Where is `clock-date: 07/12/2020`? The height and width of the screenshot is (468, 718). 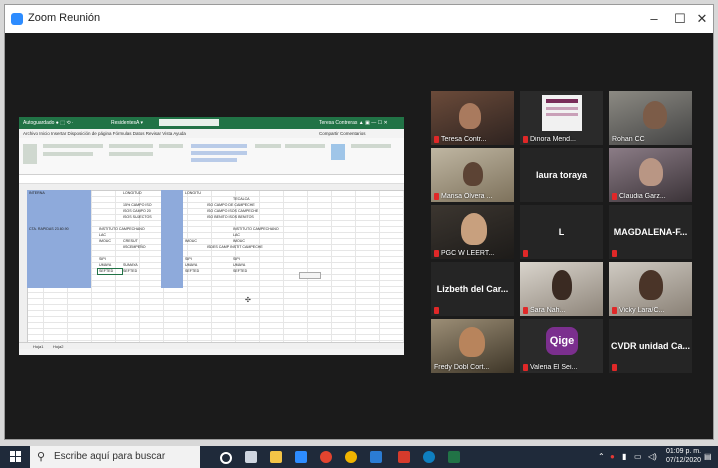 clock-date: 07/12/2020 is located at coordinates (684, 460).